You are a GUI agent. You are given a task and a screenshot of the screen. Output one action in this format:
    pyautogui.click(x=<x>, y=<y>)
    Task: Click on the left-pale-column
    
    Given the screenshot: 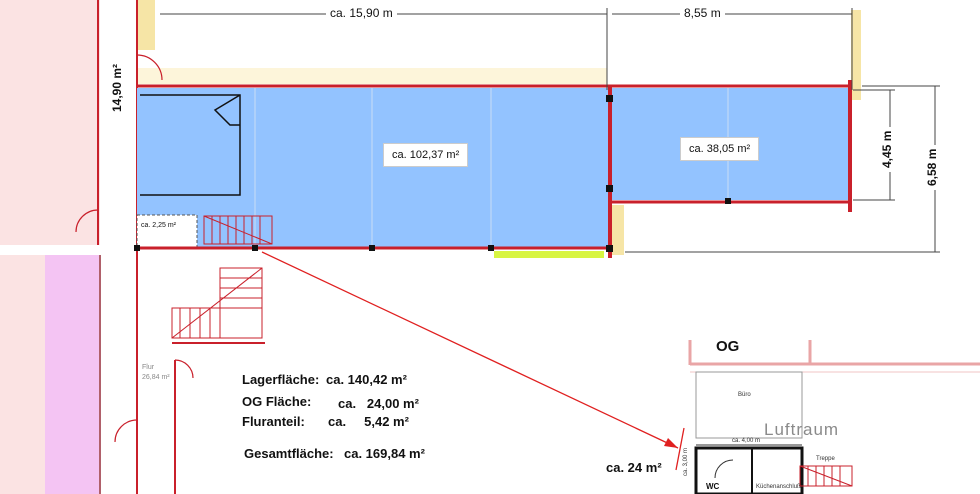 What is the action you would take?
    pyautogui.click(x=50, y=122)
    